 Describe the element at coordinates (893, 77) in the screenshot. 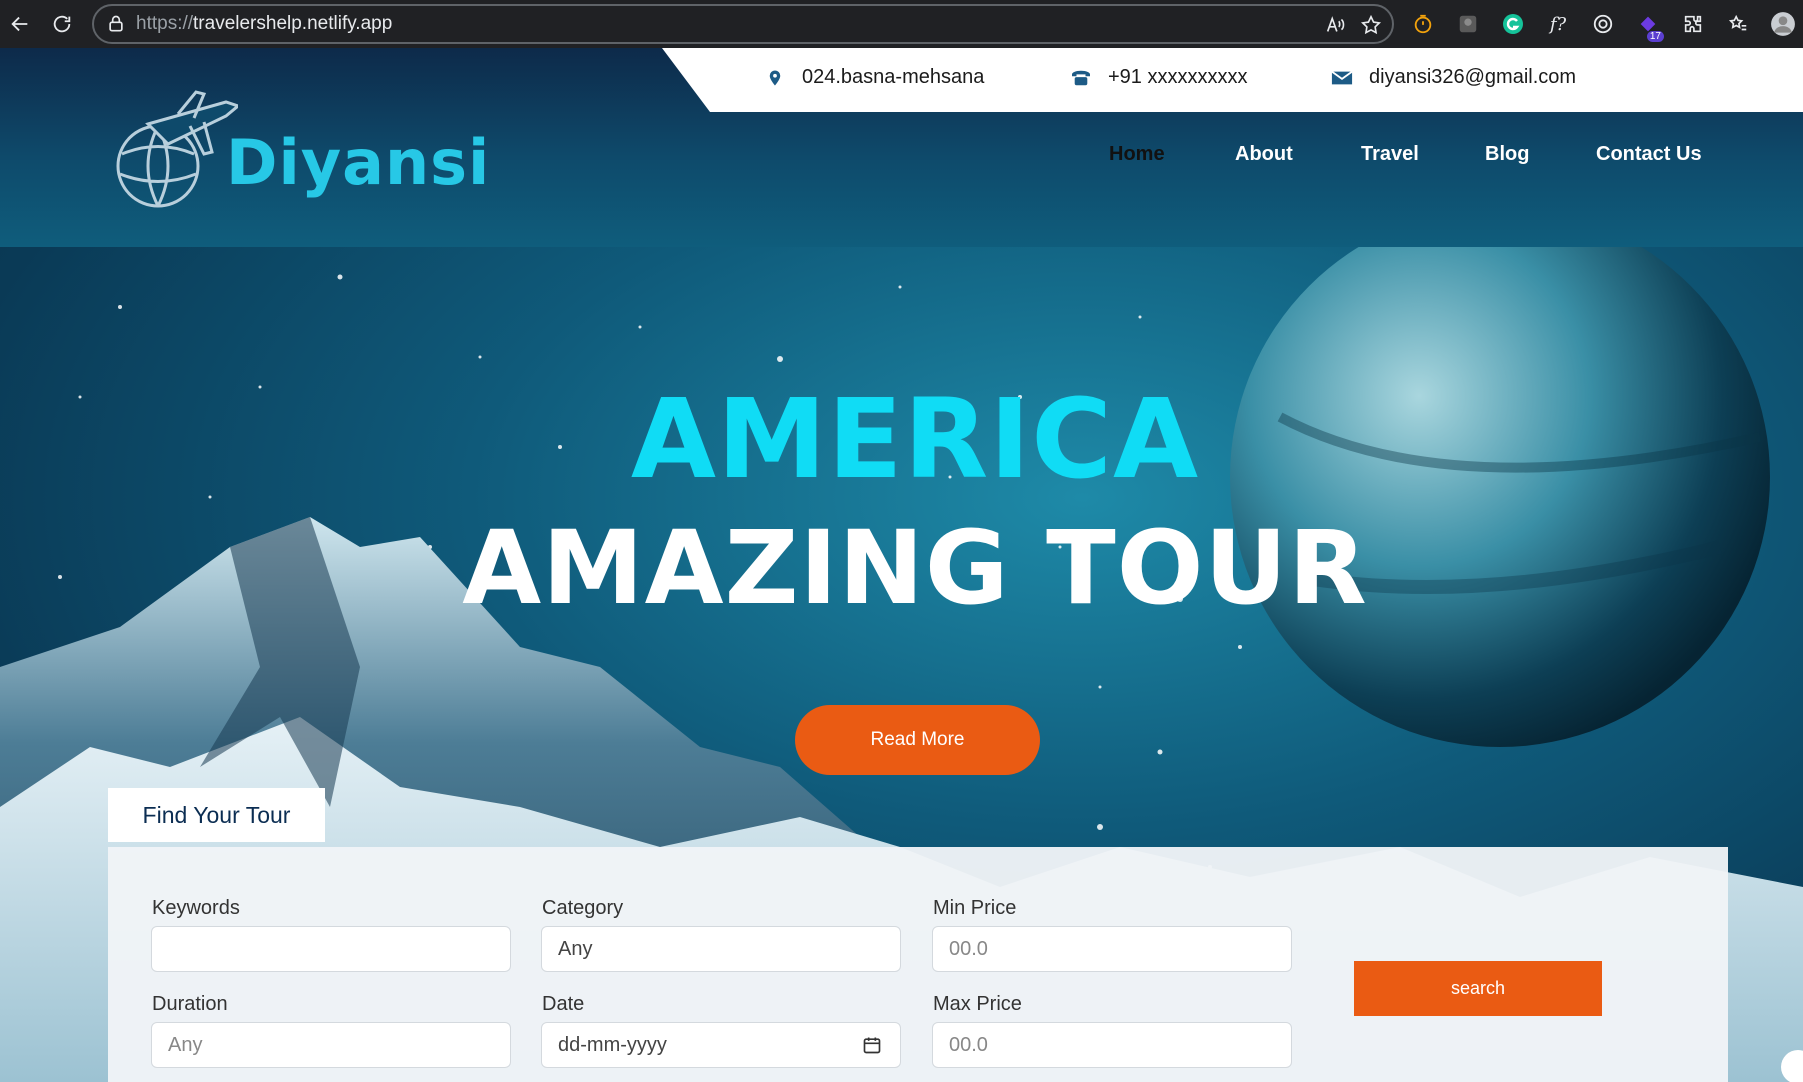

I see `address-text: 024.basna-mehsana` at that location.